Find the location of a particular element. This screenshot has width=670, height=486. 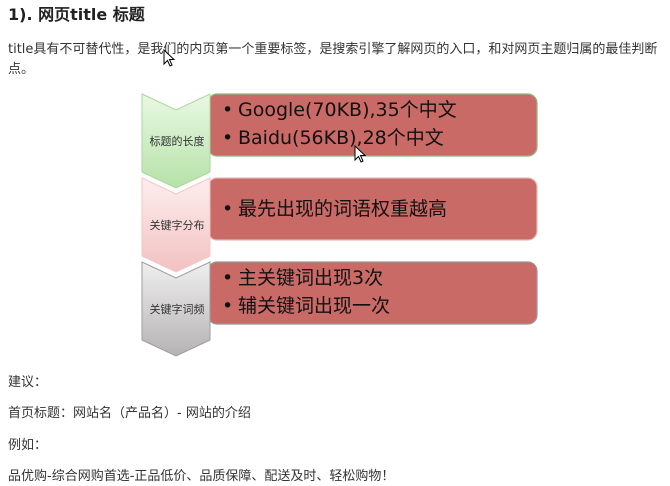

row3-chevron is located at coordinates (176, 309).